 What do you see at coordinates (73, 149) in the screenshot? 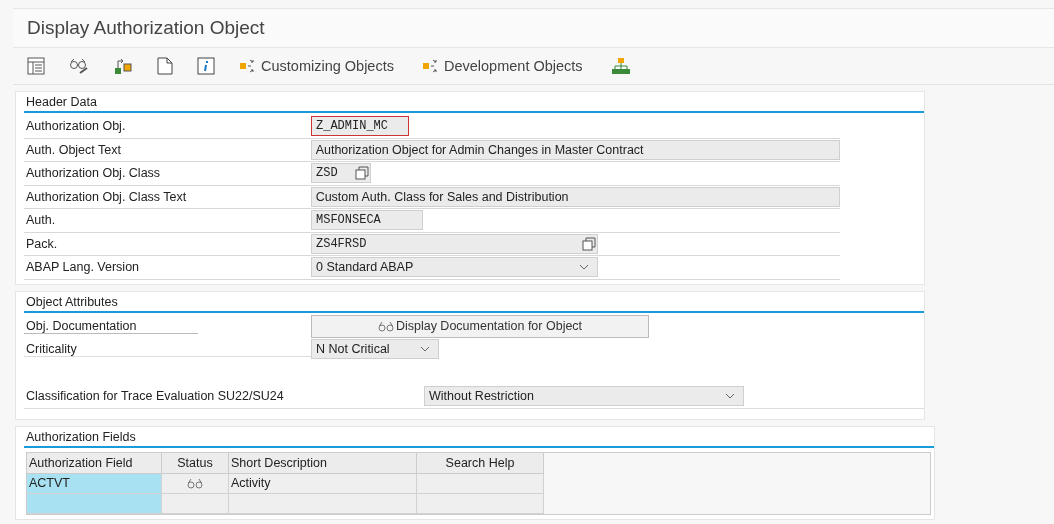
I see `field-label: Auth. Object Text` at bounding box center [73, 149].